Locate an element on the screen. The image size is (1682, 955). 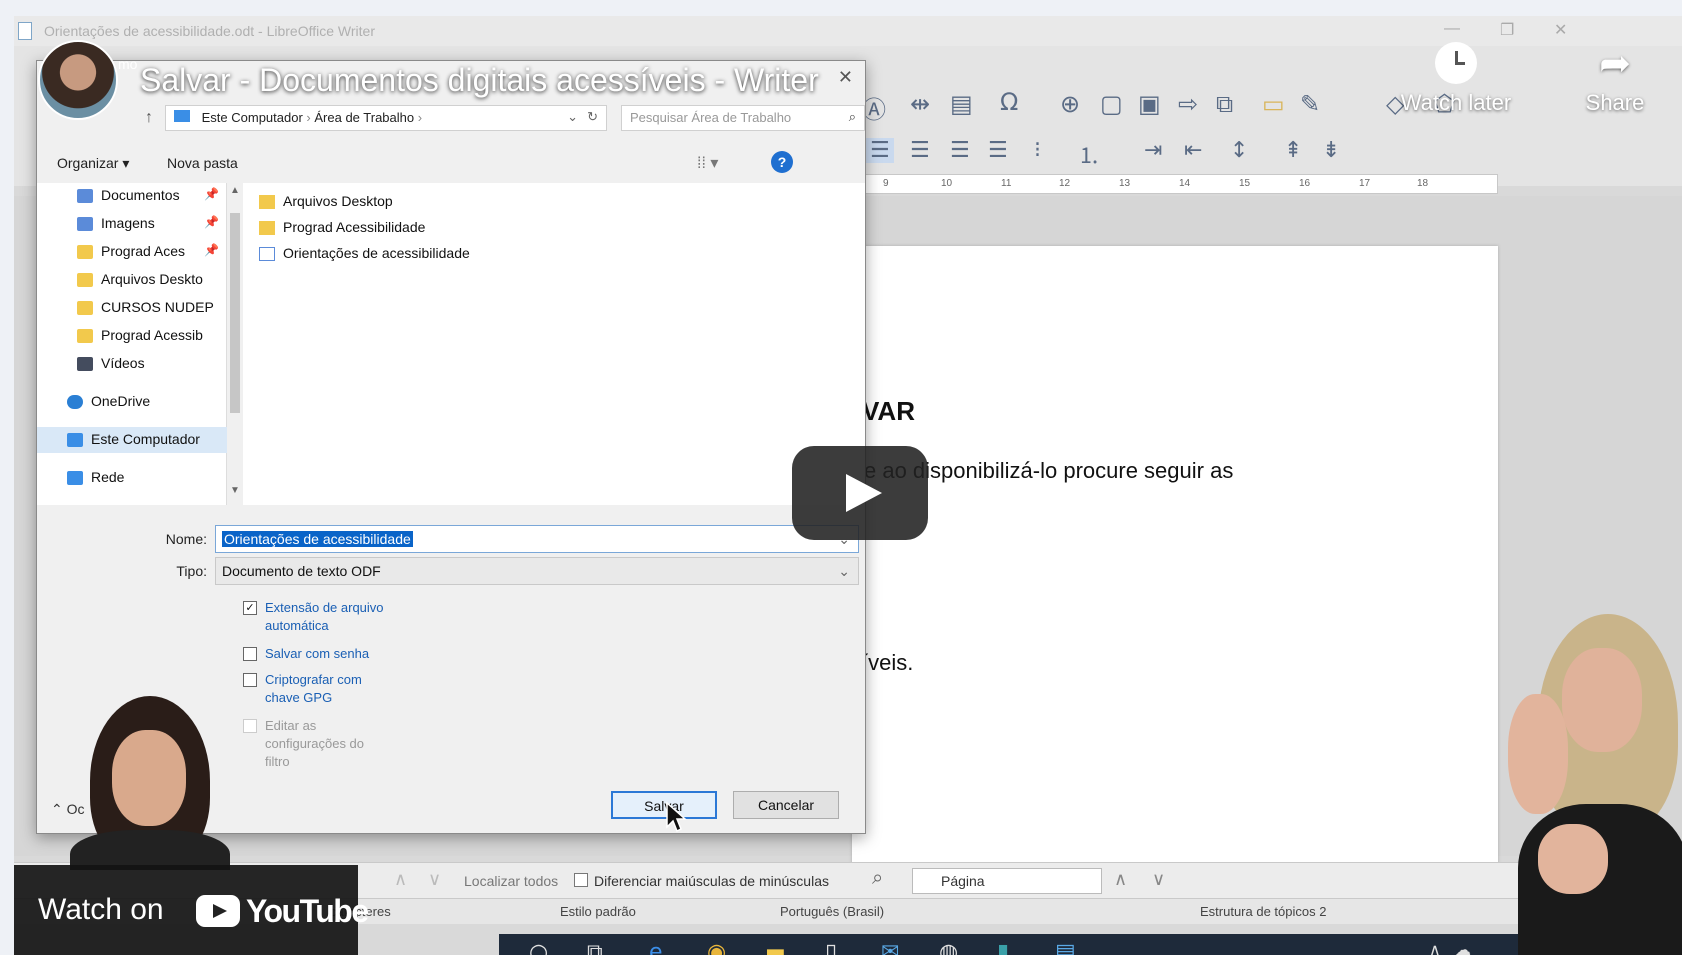
paragraph-spacing-down-icon: ⇟ is located at coordinates (1331, 150).